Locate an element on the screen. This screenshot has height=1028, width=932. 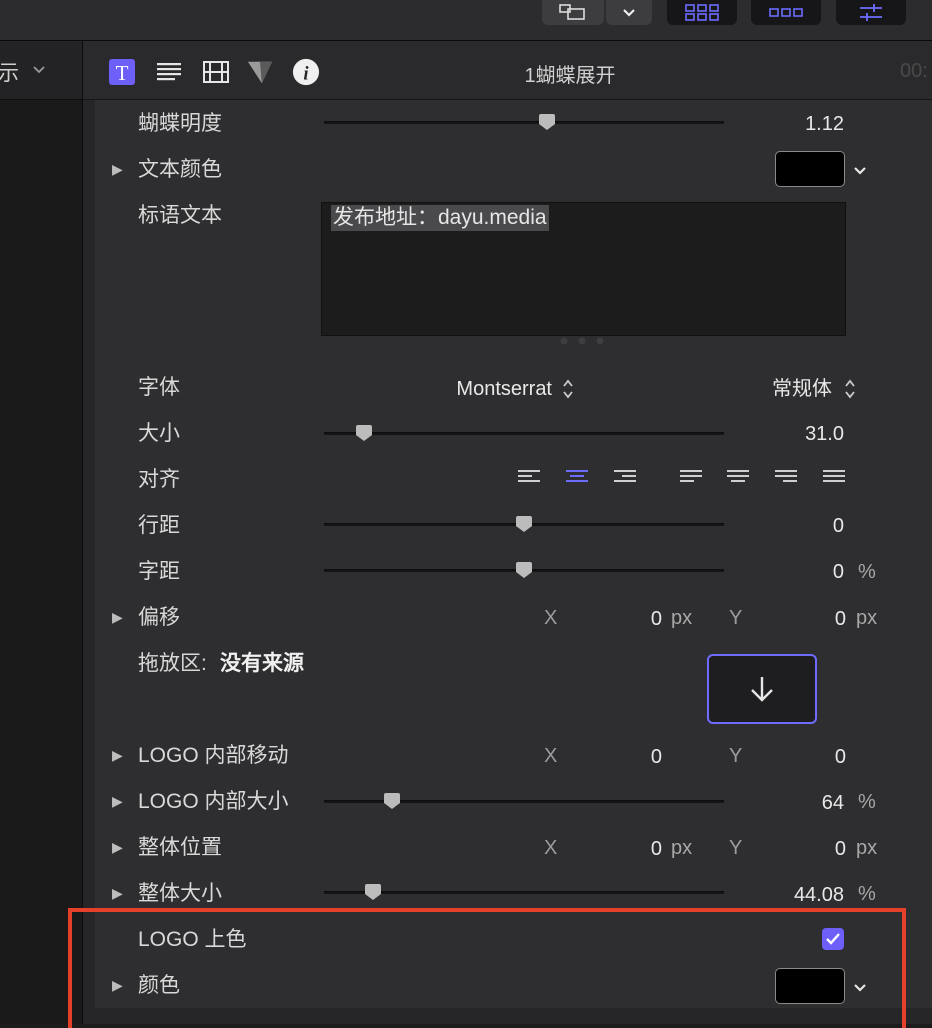
butterfly-brightness-label: 蝴蝶明度 is located at coordinates (180, 123).